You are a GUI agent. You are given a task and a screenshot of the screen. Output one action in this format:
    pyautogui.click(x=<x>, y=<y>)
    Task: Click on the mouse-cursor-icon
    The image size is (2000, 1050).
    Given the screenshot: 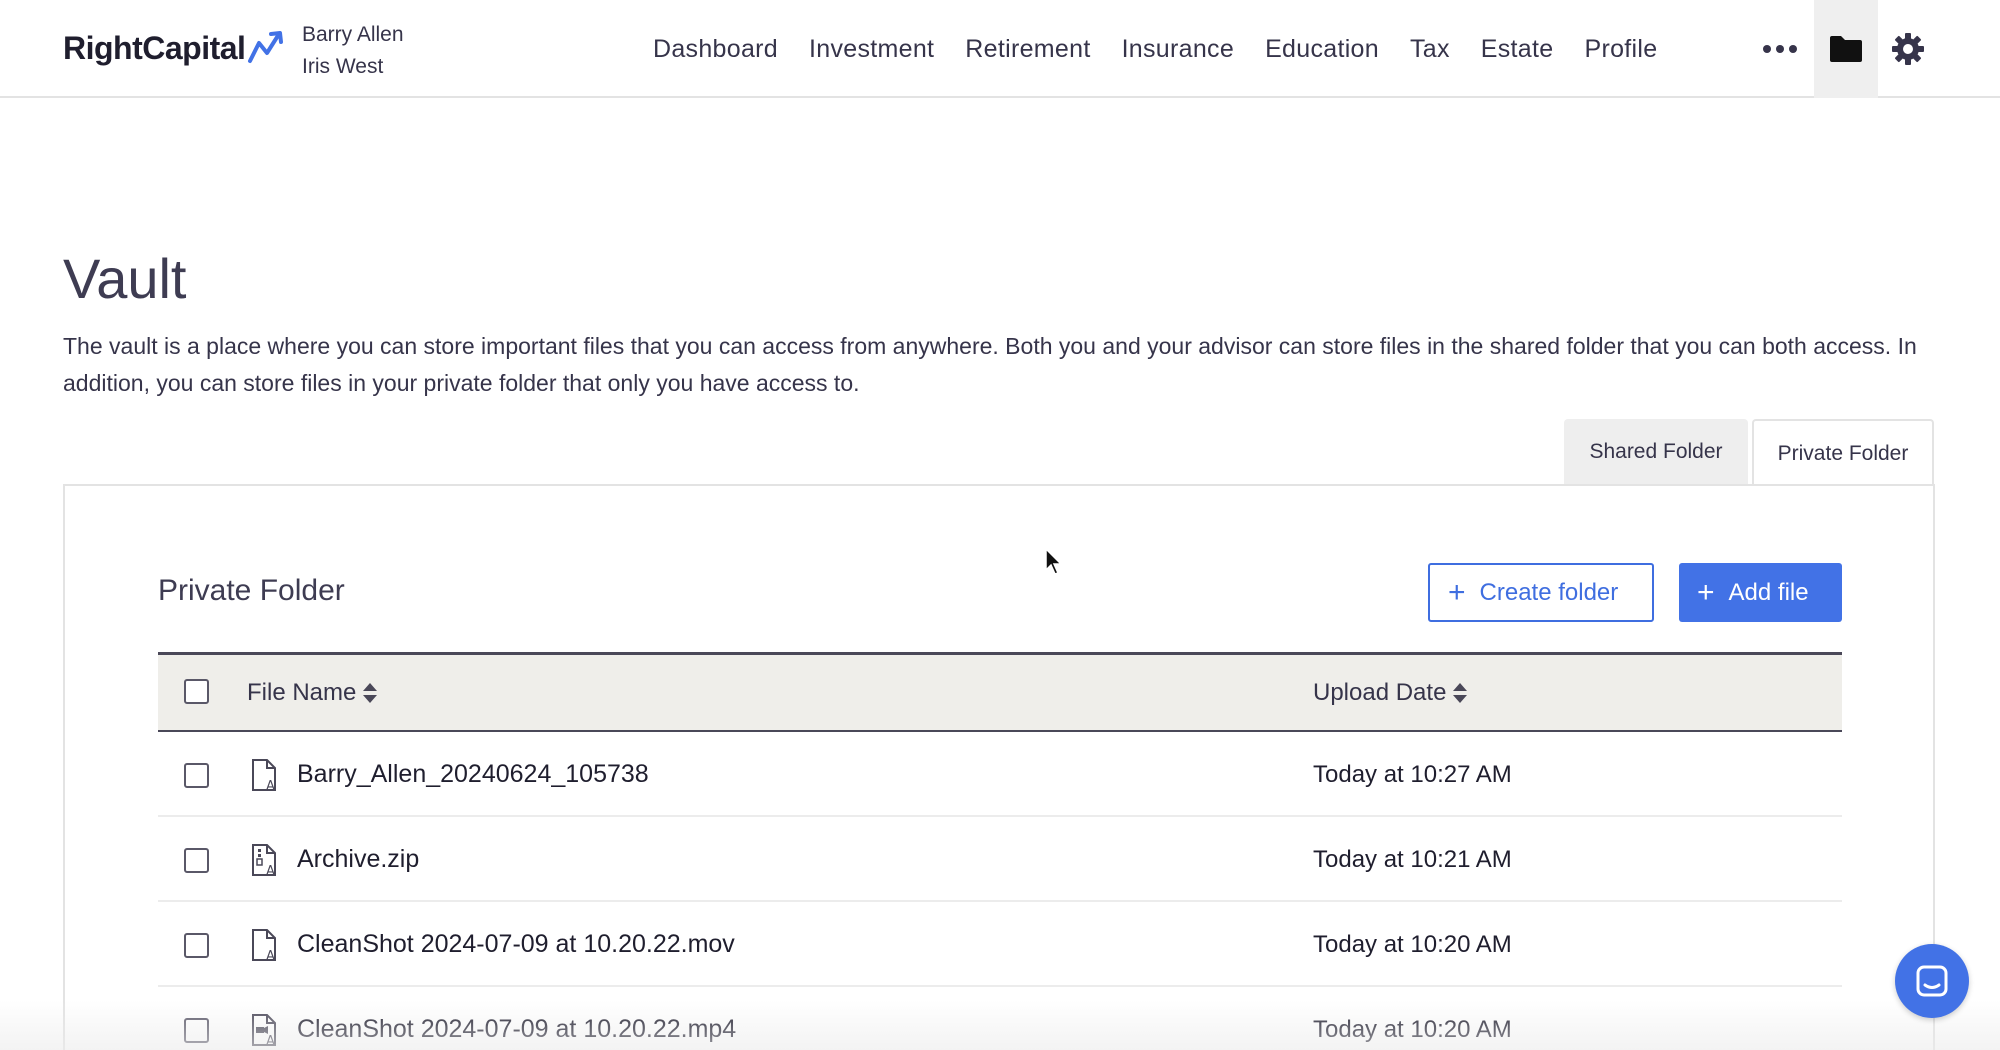 What is the action you would take?
    pyautogui.click(x=1054, y=561)
    